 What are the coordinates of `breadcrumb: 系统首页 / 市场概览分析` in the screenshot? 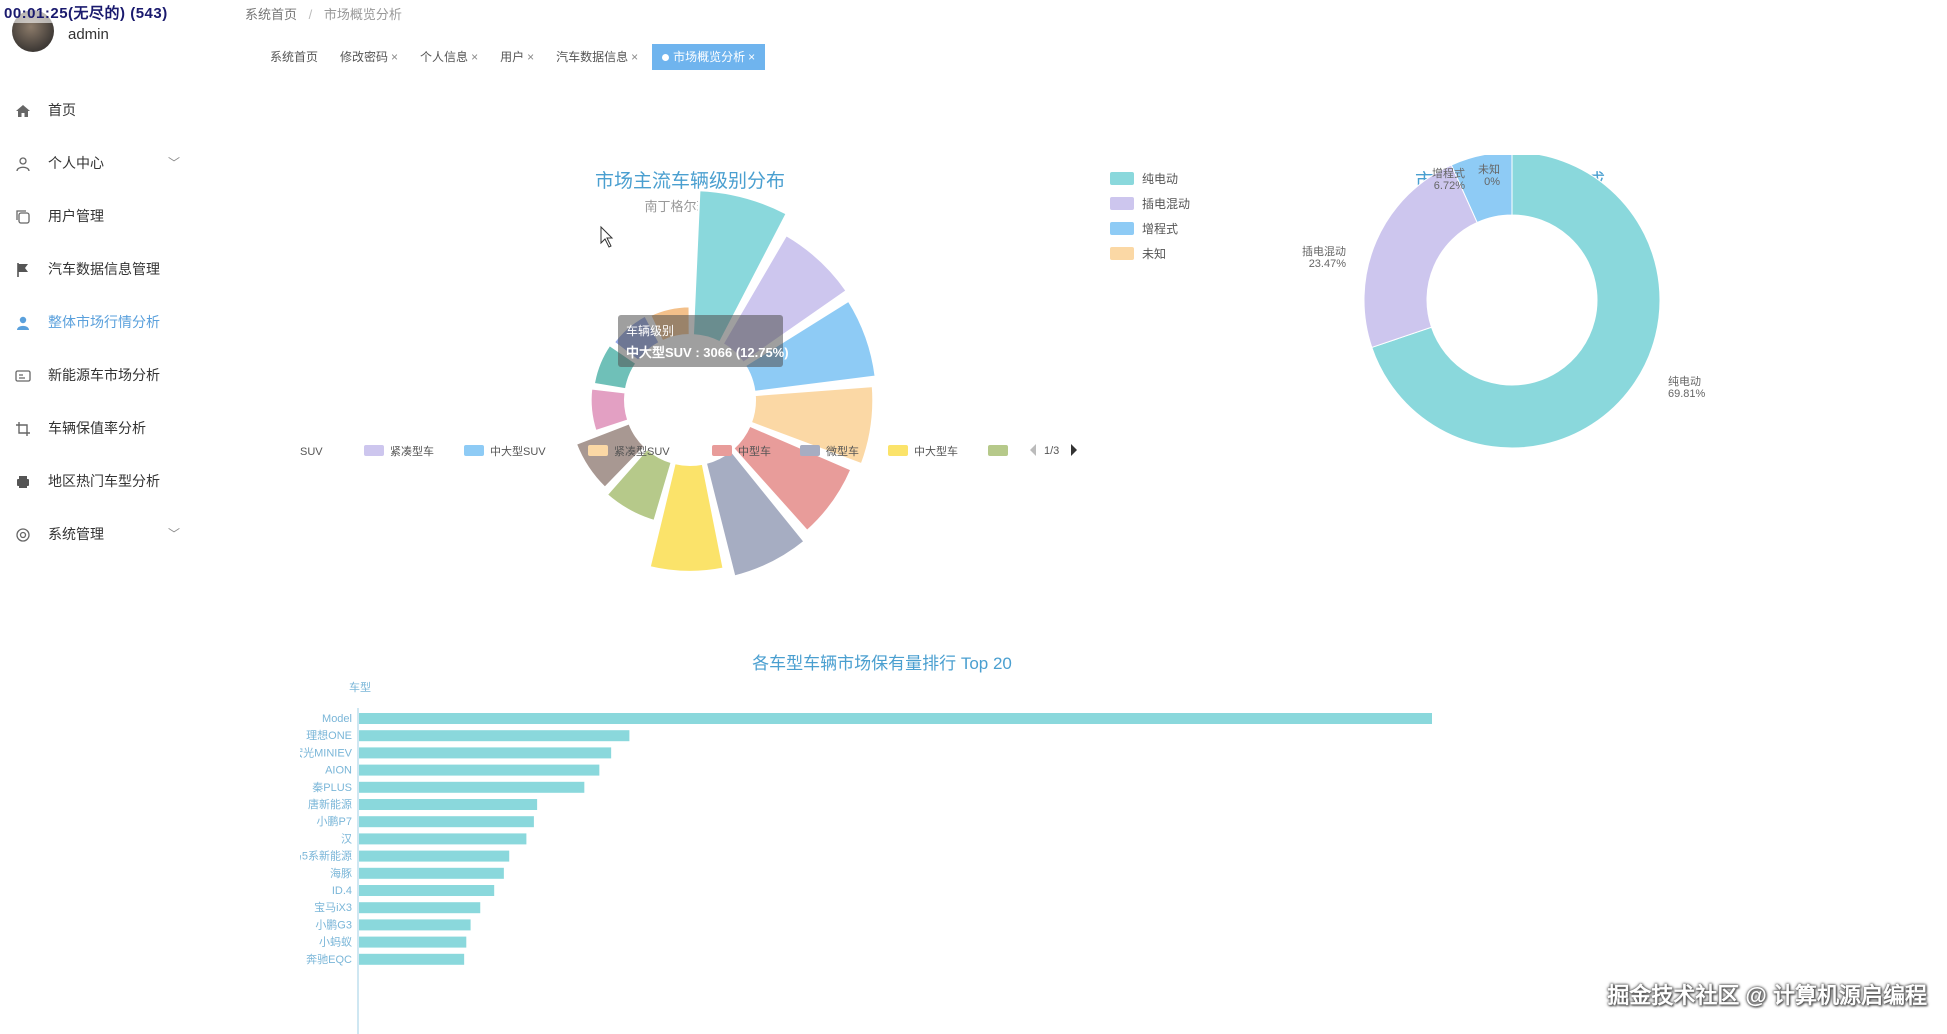 It's located at (323, 13).